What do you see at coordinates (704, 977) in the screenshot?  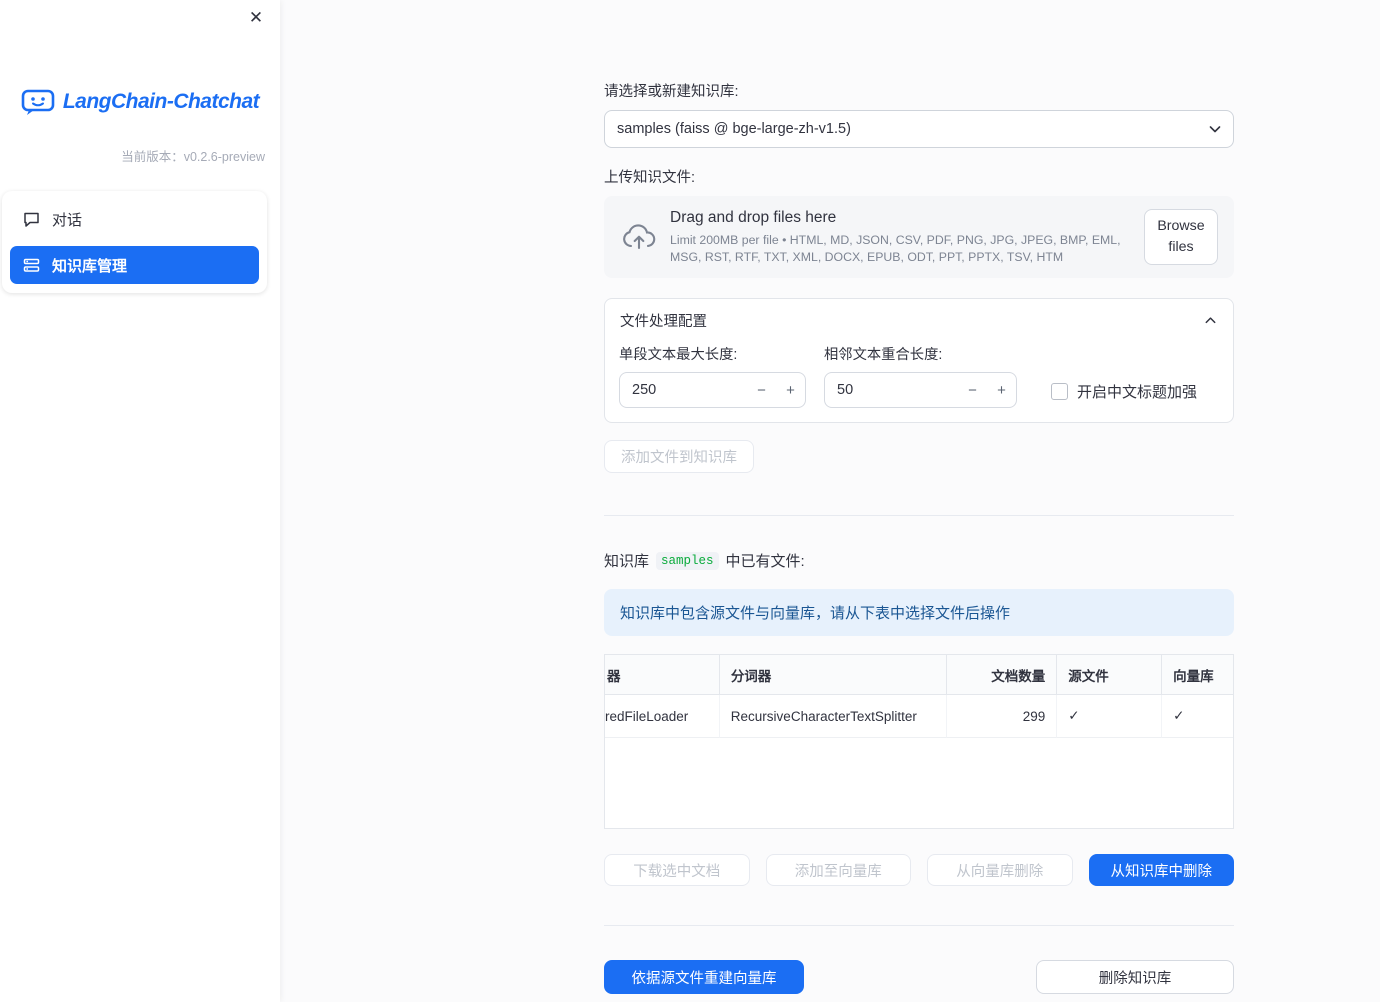 I see `rebuild-vector-store-button: 依据源文件重建向量库` at bounding box center [704, 977].